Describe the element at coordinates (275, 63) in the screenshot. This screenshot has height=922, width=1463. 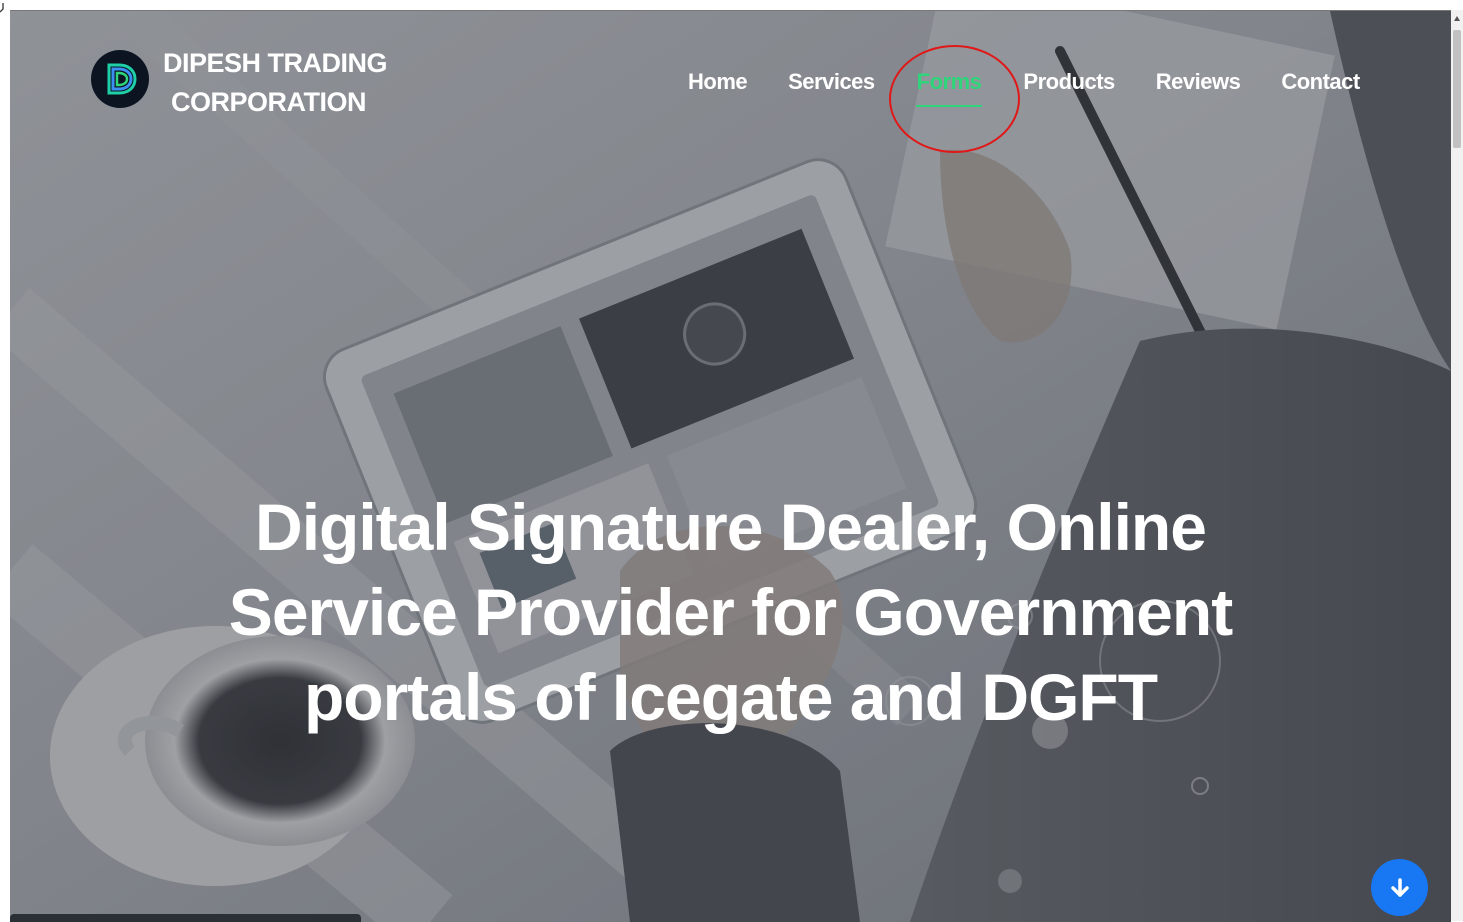
I see `brand-line-1: DIPESH TRADING` at that location.